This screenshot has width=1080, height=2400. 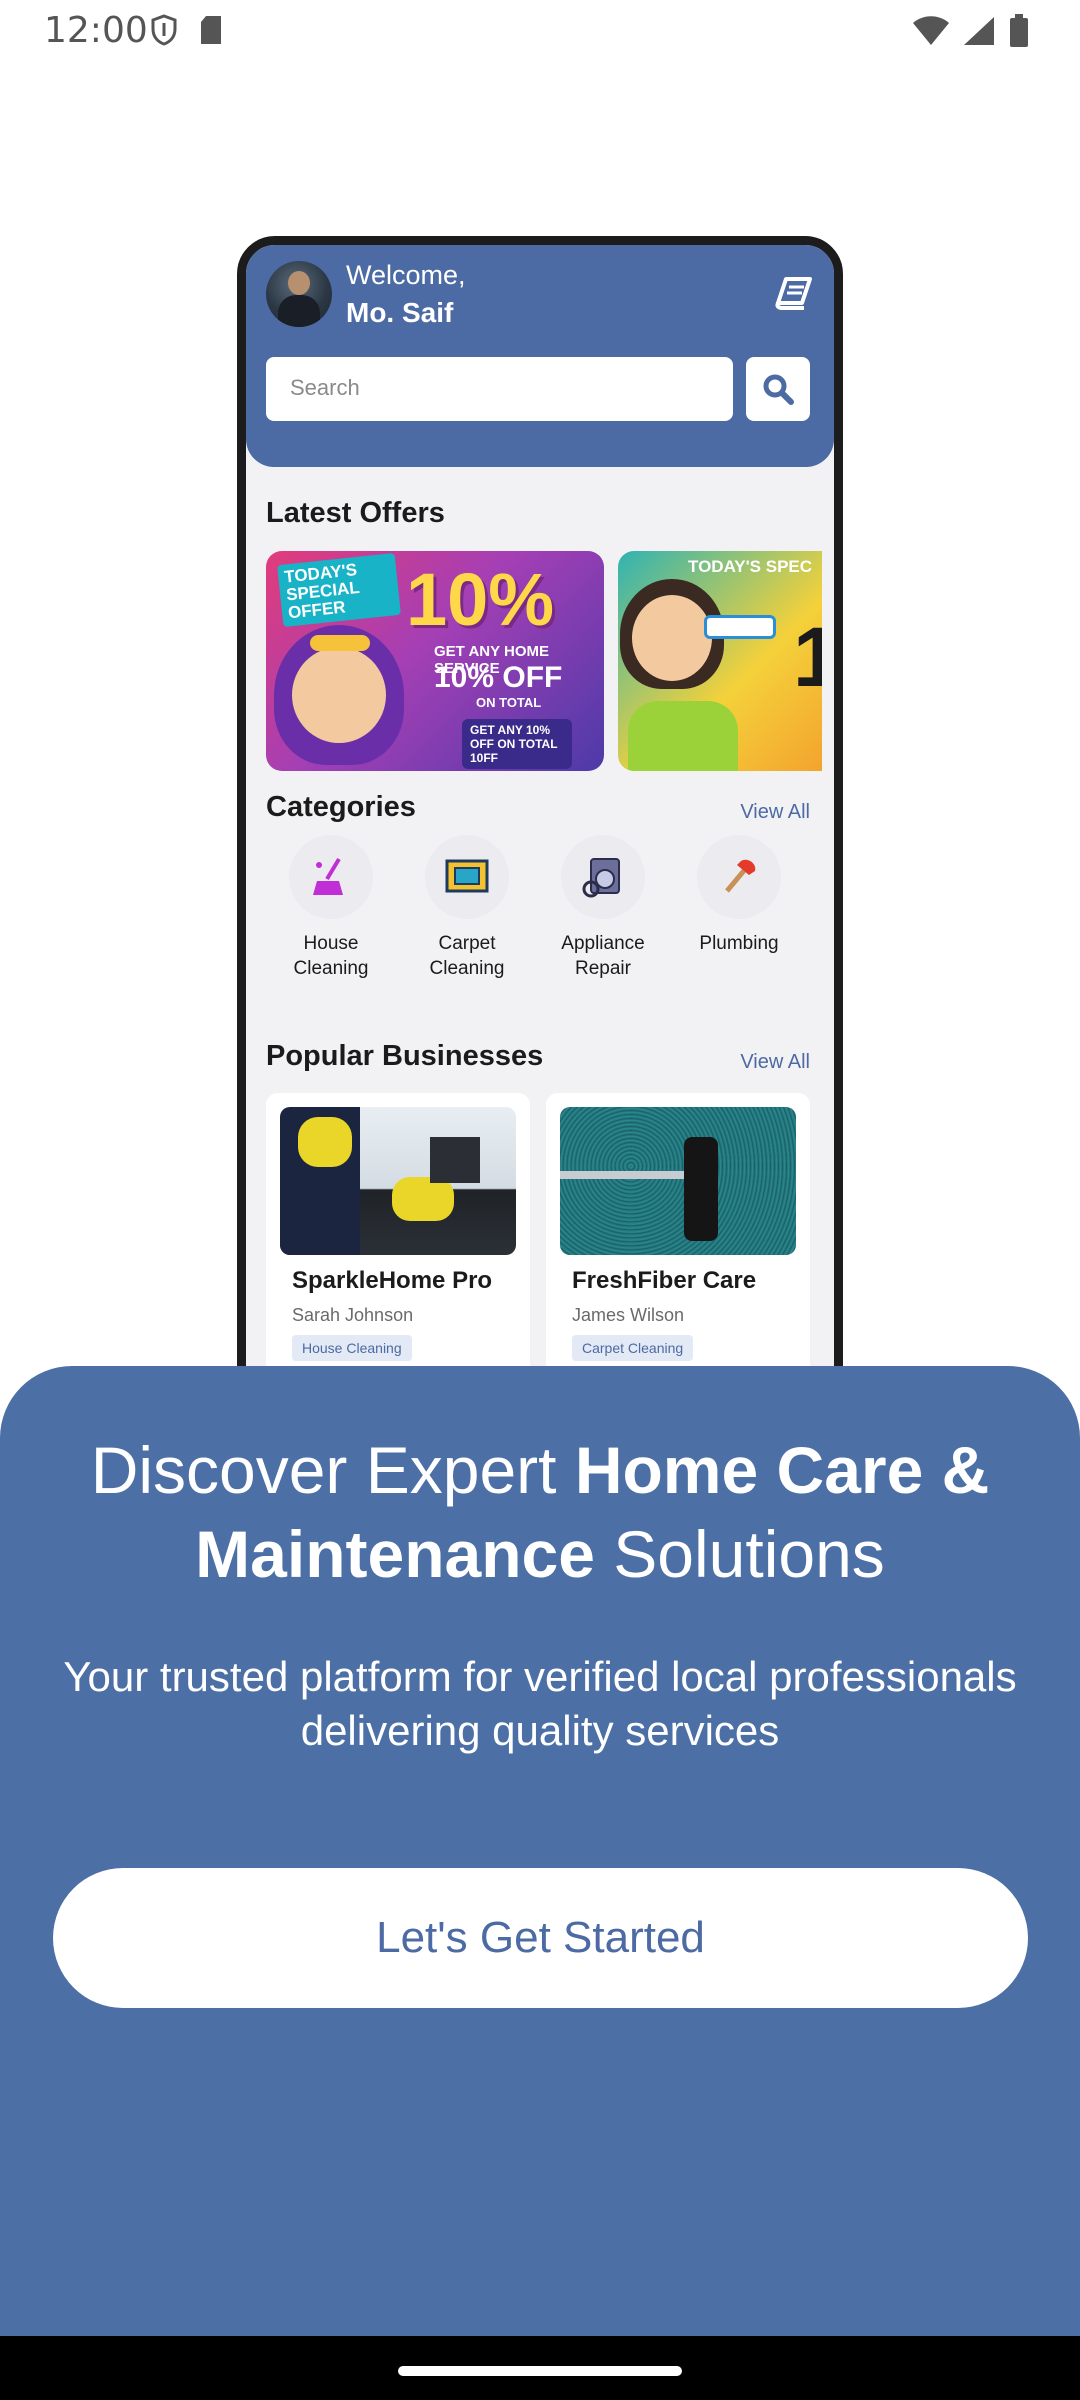 I want to click on sd-card-icon, so click(x=211, y=30).